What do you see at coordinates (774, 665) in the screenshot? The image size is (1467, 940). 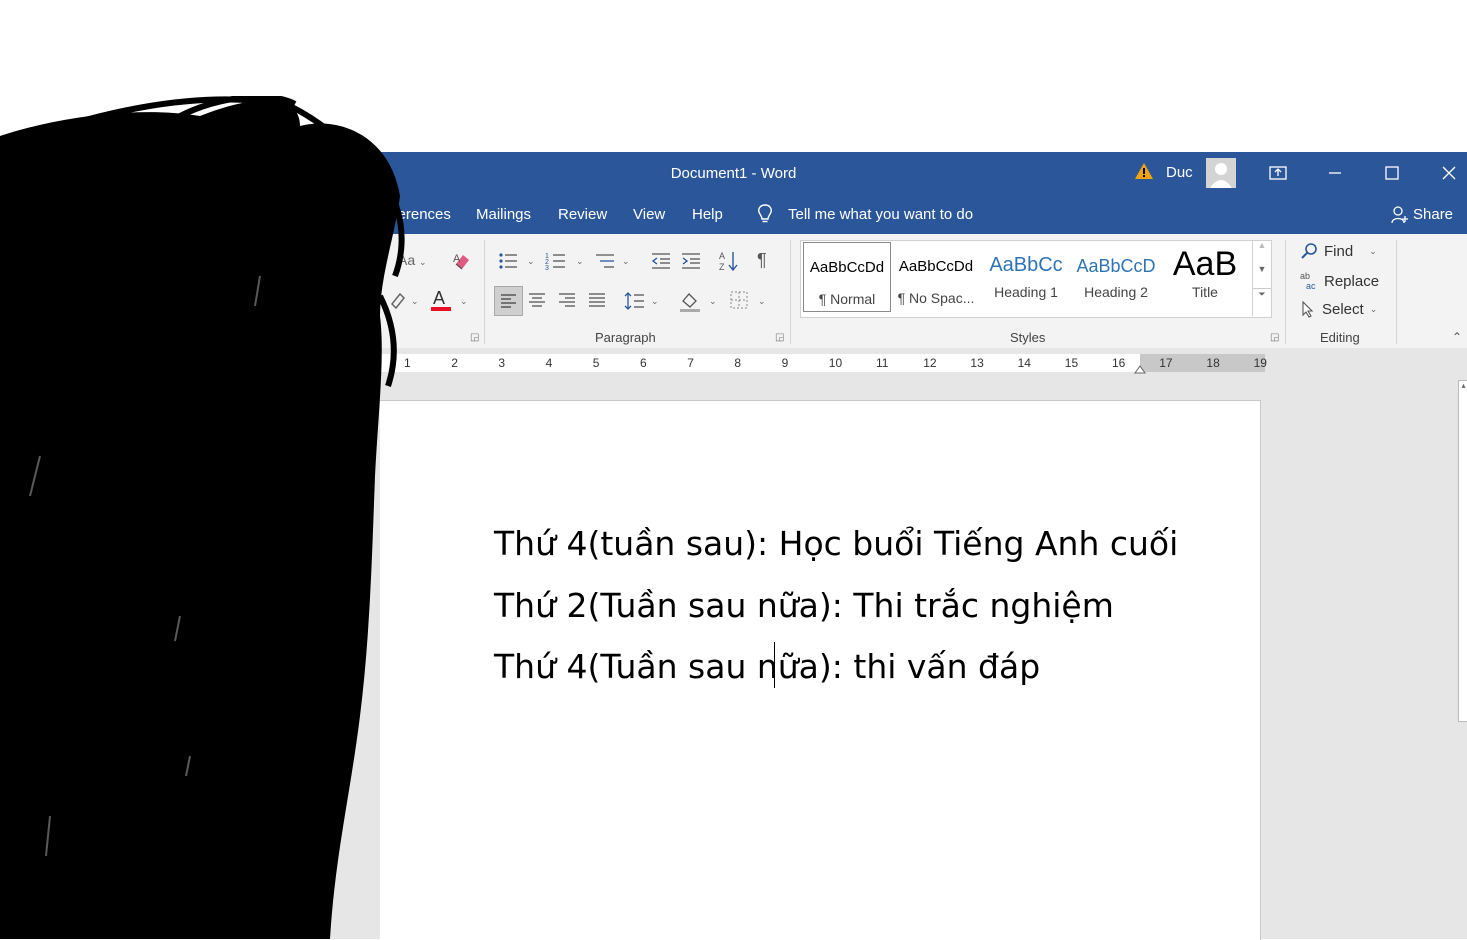 I see `text-caret` at bounding box center [774, 665].